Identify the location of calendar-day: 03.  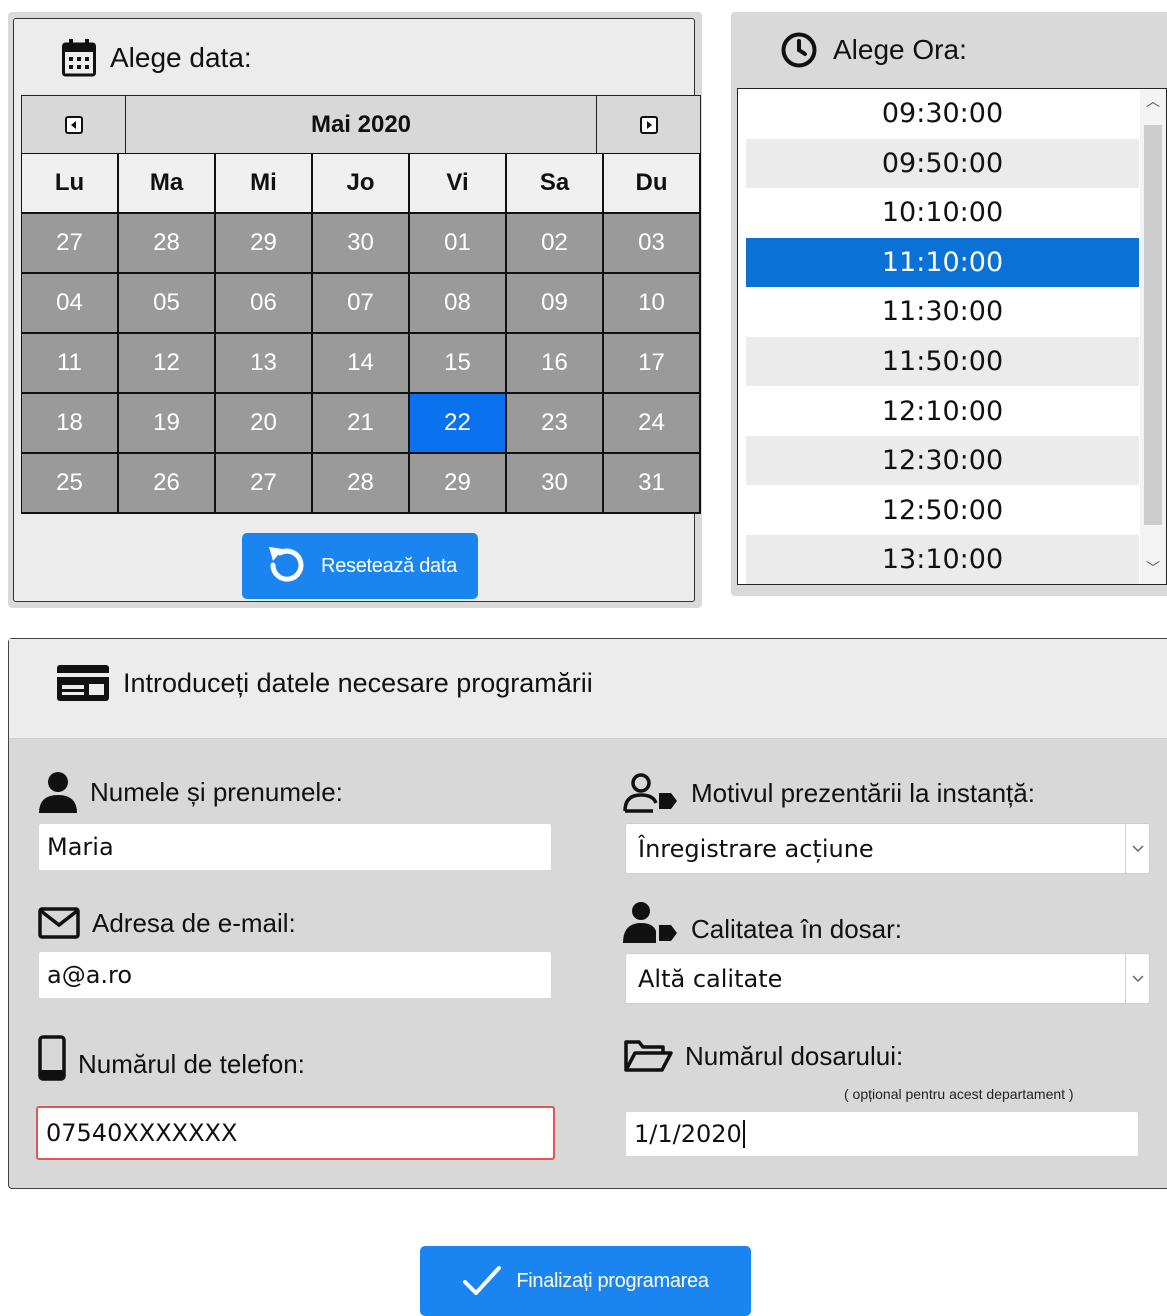
(652, 244).